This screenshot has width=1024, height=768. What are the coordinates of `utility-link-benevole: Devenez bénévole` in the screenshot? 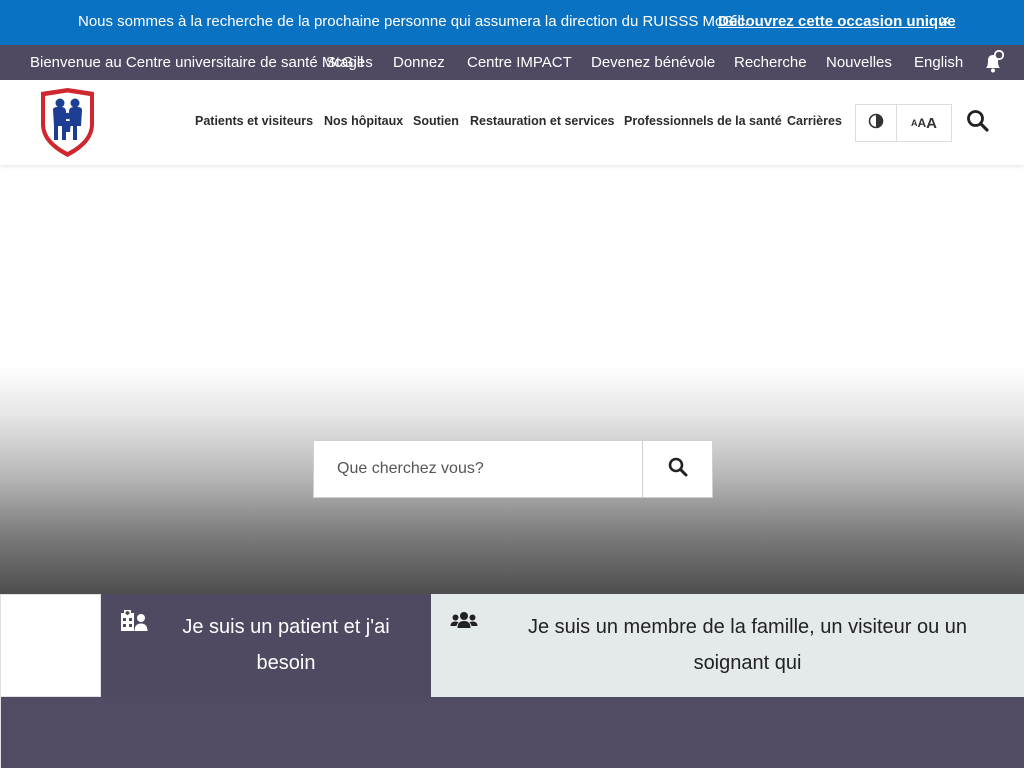 It's located at (653, 62).